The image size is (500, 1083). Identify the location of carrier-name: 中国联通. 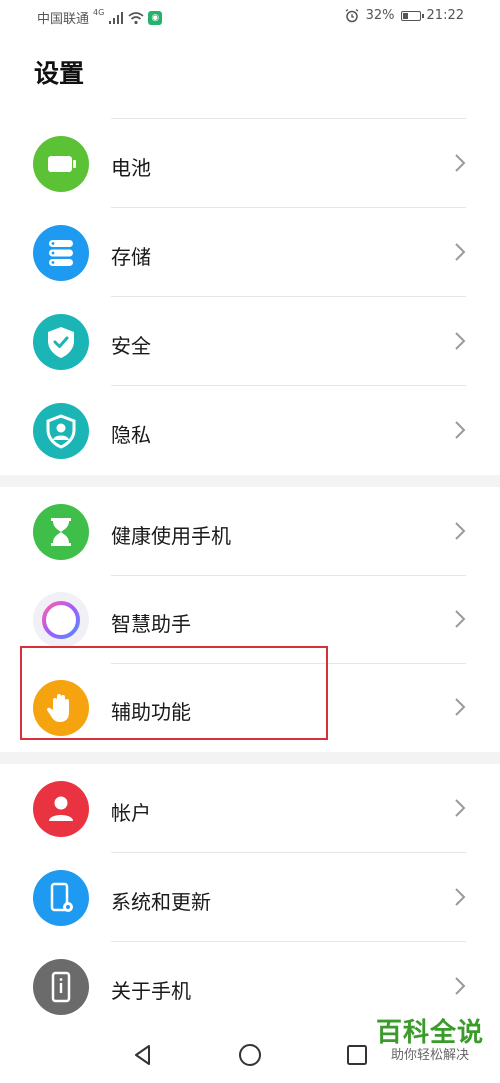
(63, 19).